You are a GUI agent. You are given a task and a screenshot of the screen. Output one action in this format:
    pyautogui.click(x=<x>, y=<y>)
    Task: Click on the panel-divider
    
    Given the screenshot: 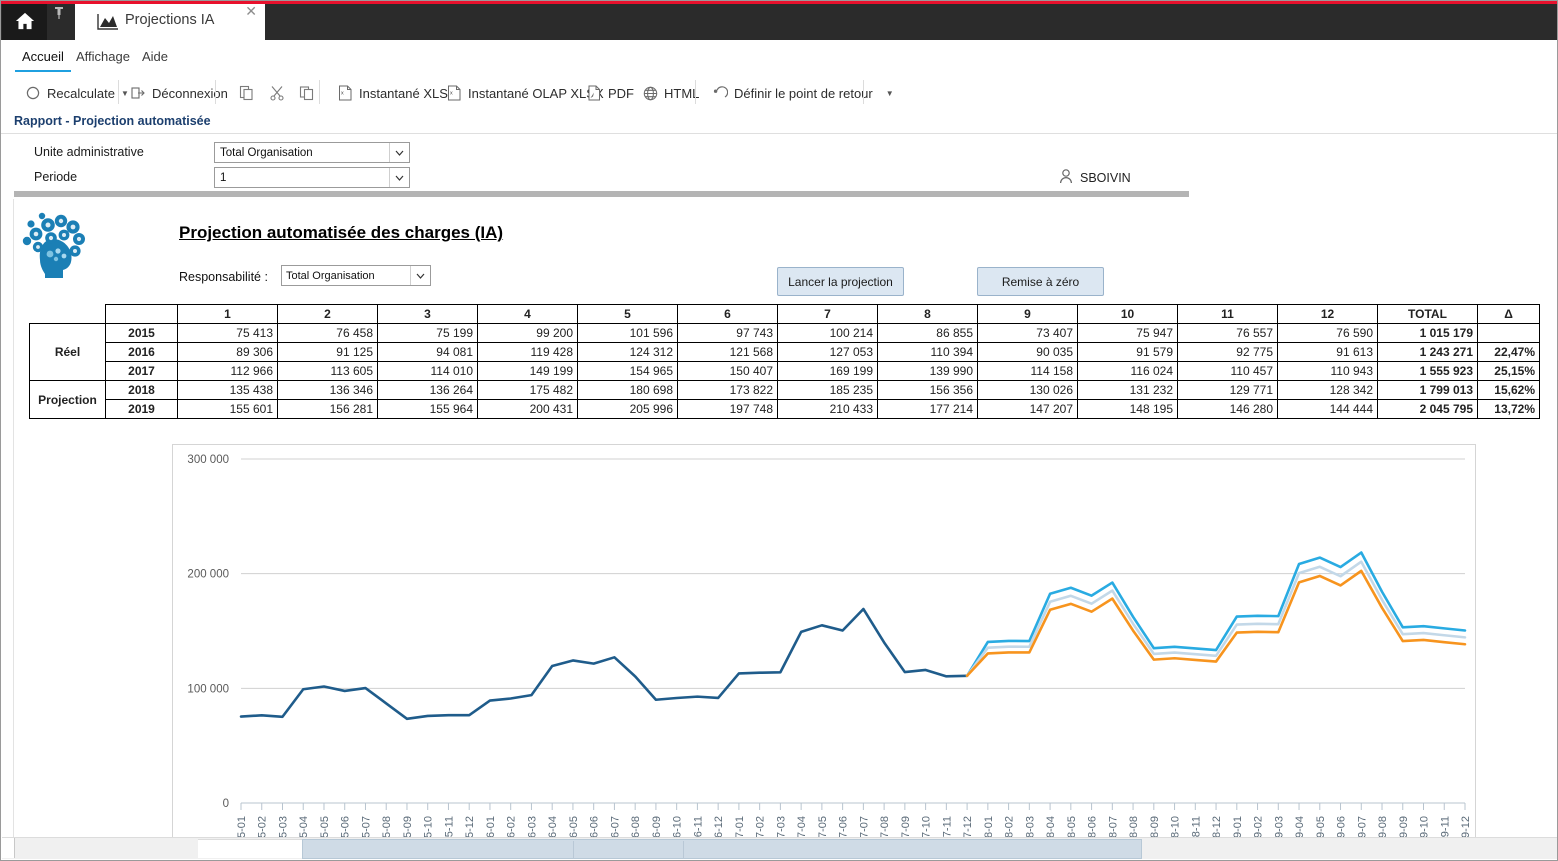 What is the action you would take?
    pyautogui.click(x=601, y=194)
    